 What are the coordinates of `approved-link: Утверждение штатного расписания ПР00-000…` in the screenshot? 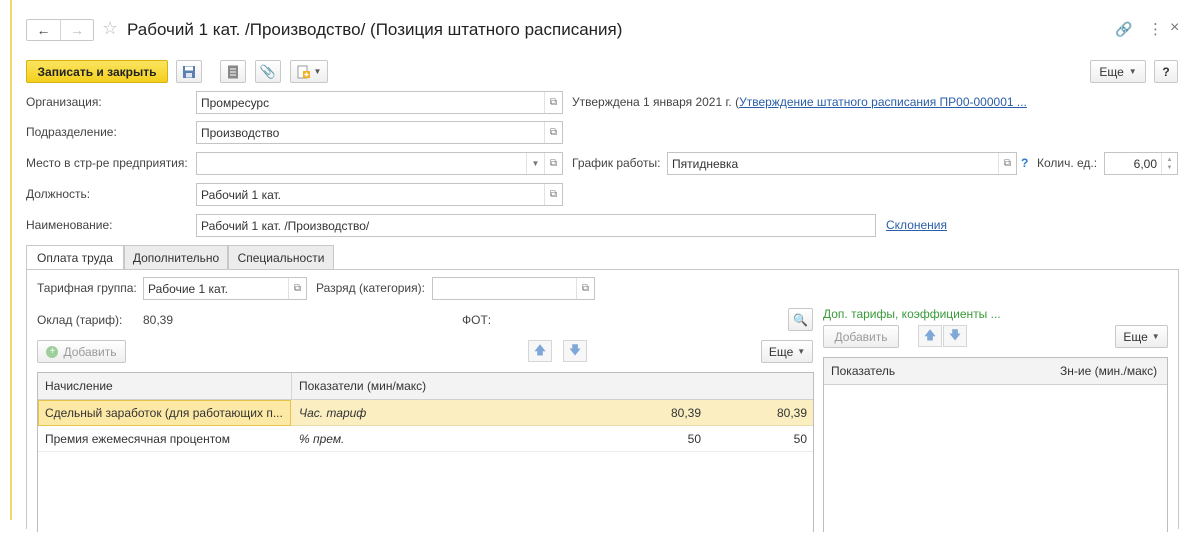 It's located at (883, 102).